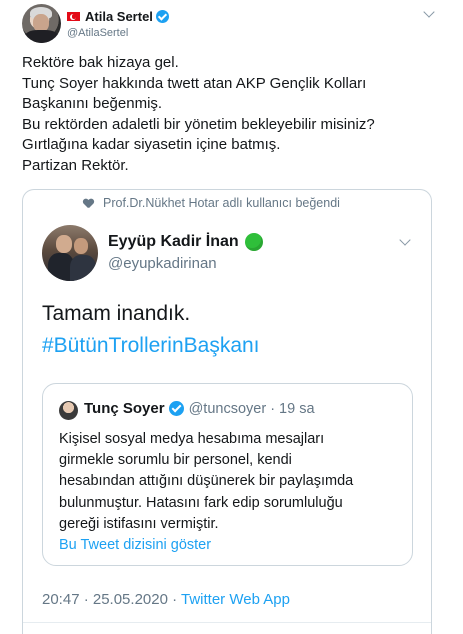 The width and height of the screenshot is (463, 634). Describe the element at coordinates (73, 16) in the screenshot. I see `turkish-flag-icon` at that location.